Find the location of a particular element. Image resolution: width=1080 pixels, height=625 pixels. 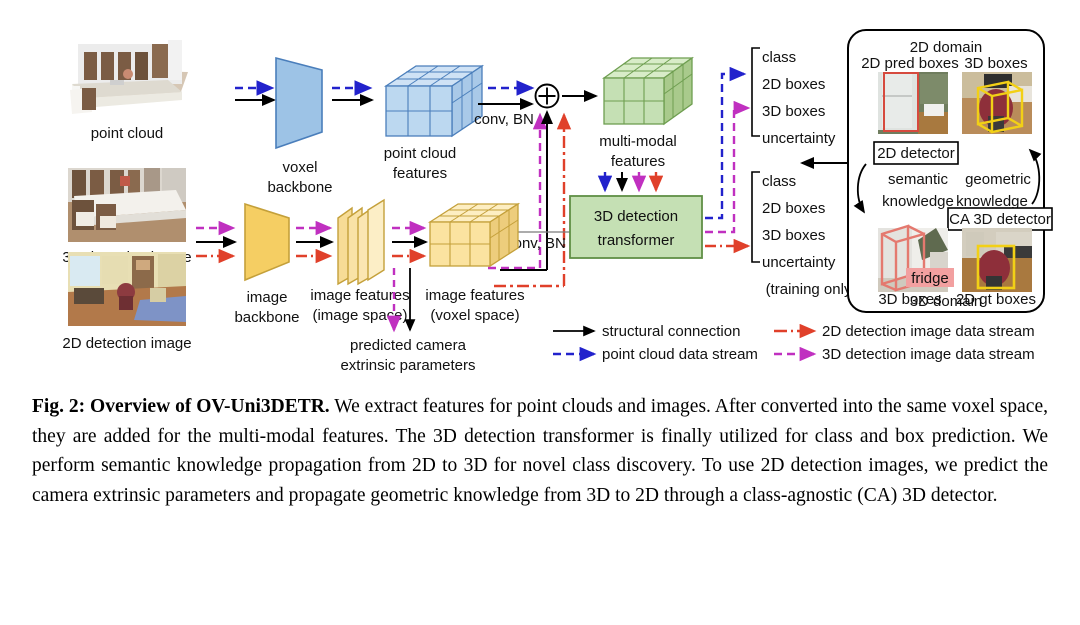

label-2d-domain: 2D domain is located at coordinates (946, 47).